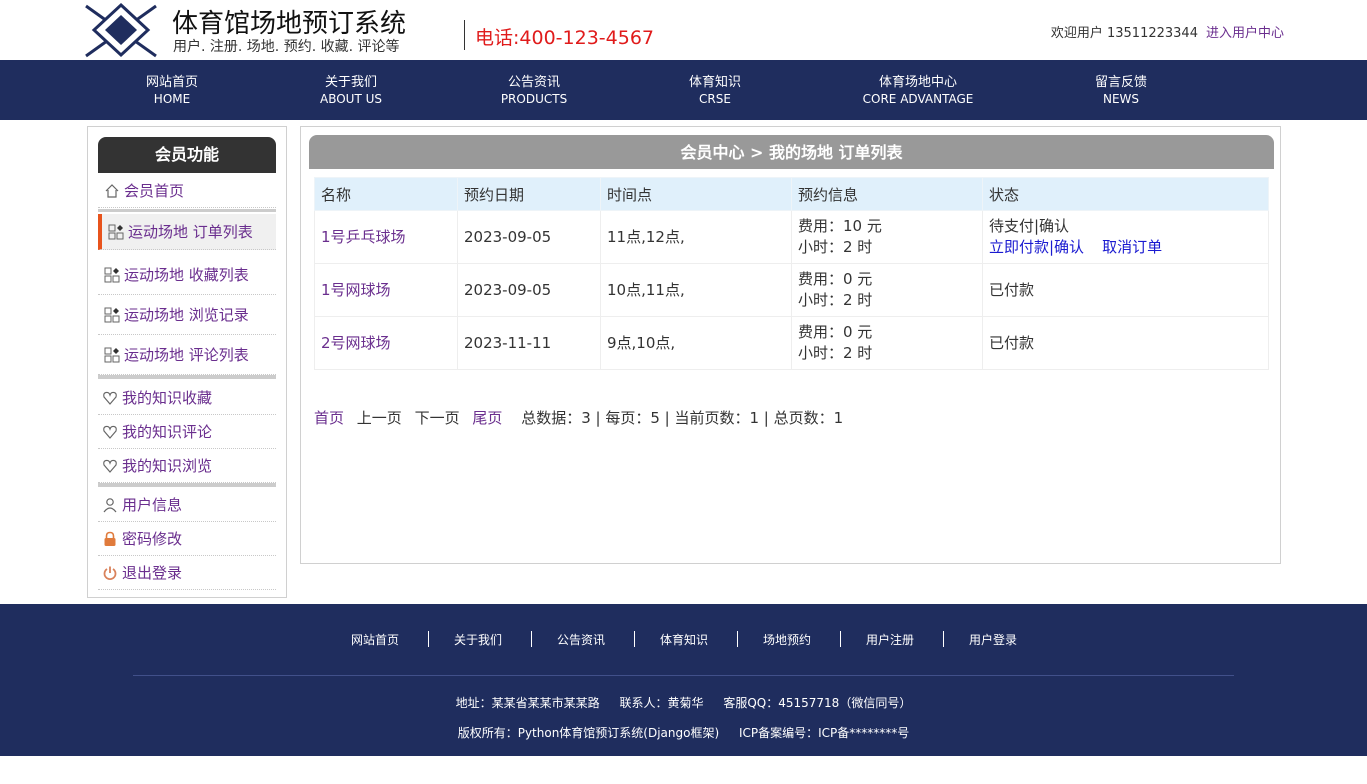 Image resolution: width=1367 pixels, height=784 pixels. What do you see at coordinates (487, 418) in the screenshot?
I see `last-page-link: 尾页` at bounding box center [487, 418].